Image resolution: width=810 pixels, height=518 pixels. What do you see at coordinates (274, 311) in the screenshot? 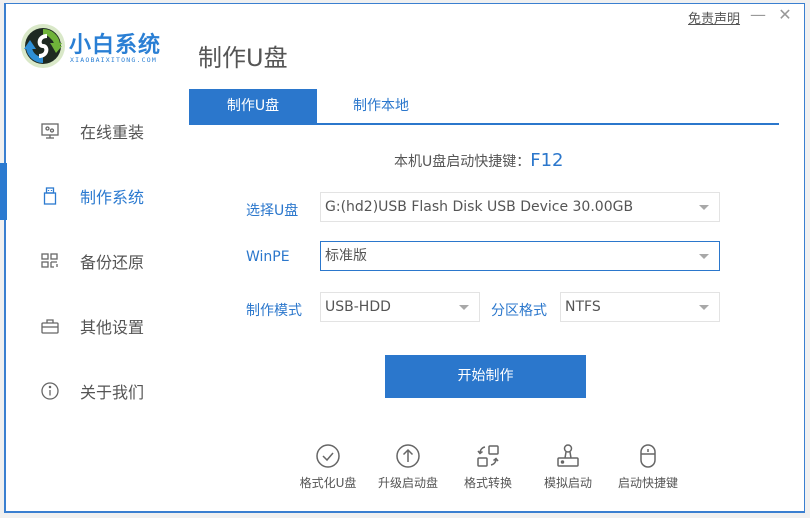
I see `mode-label: 制作模式` at bounding box center [274, 311].